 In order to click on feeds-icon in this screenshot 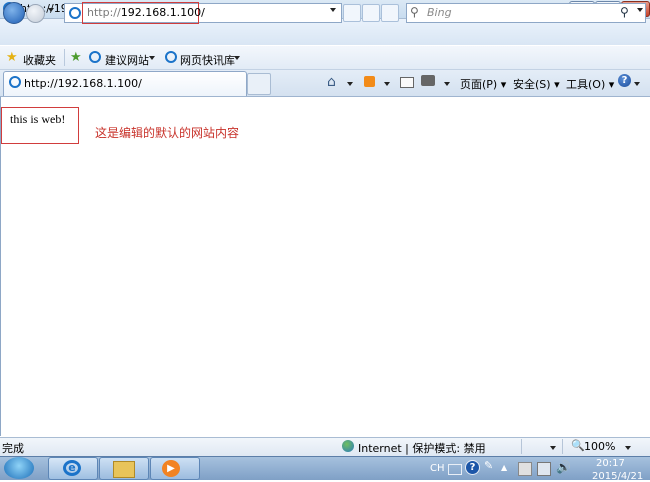, I will do `click(369, 81)`.